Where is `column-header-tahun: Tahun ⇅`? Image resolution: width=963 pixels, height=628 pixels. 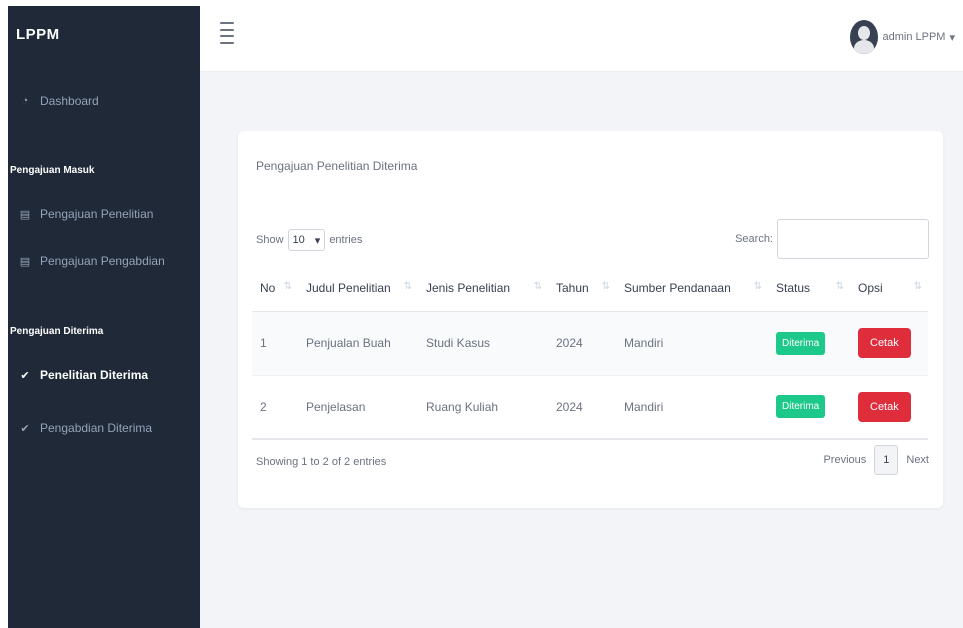
column-header-tahun: Tahun ⇅ is located at coordinates (582, 288).